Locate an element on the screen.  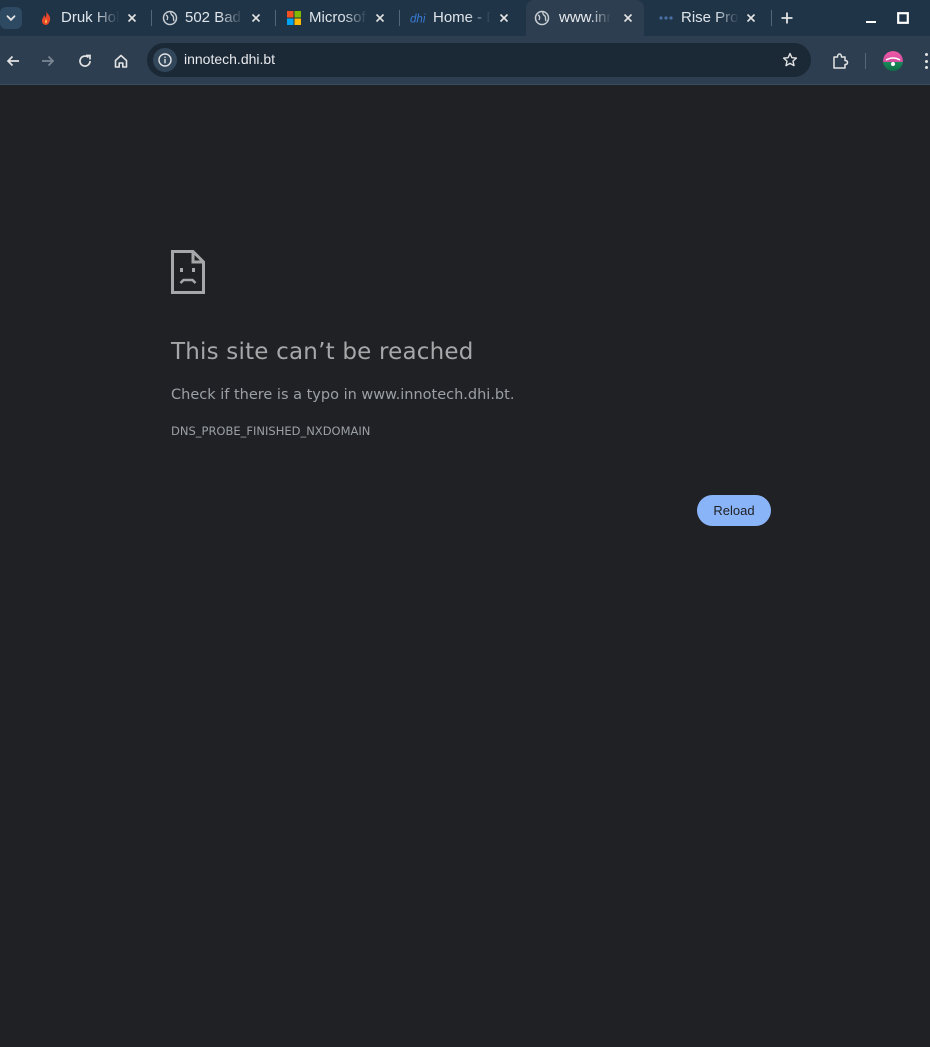
tab-search-button is located at coordinates (11, 18).